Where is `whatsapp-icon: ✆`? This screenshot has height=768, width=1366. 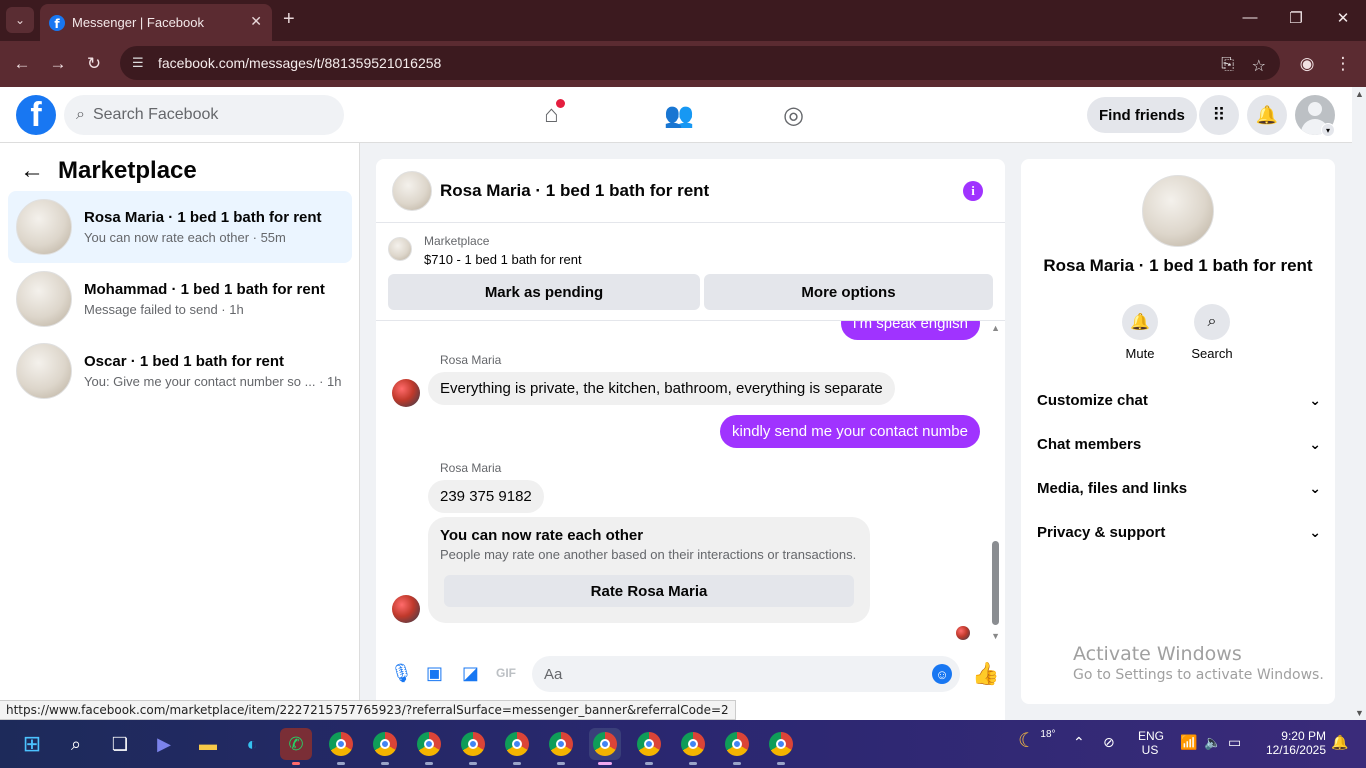 whatsapp-icon: ✆ is located at coordinates (296, 746).